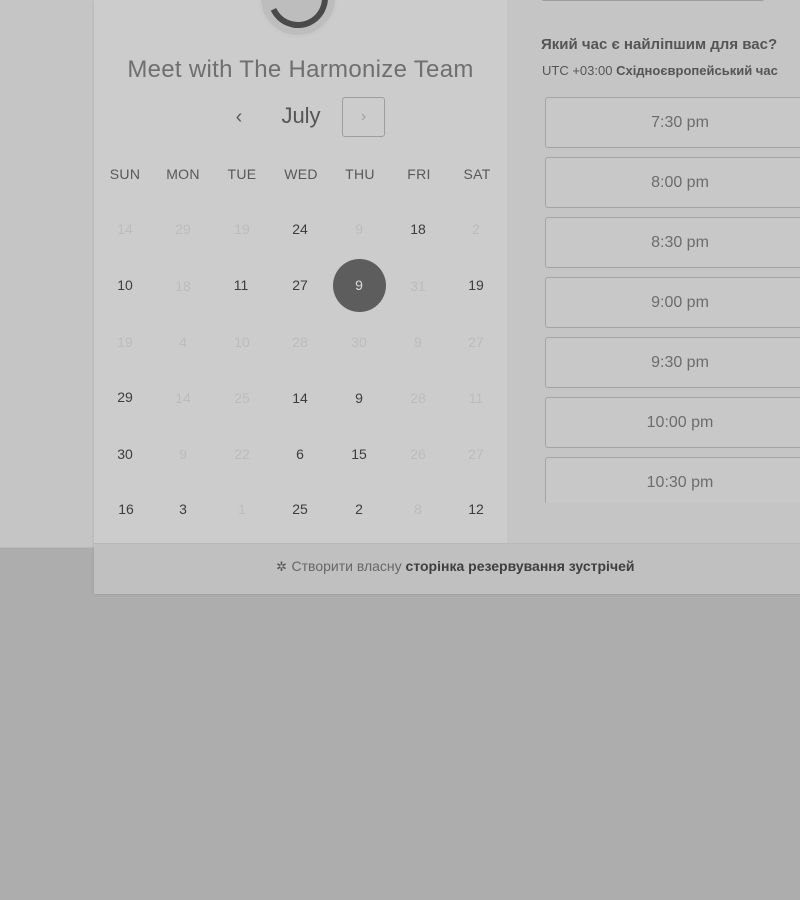 This screenshot has width=800, height=900. Describe the element at coordinates (672, 242) in the screenshot. I see `time-slot-button: 8:30 pm` at that location.